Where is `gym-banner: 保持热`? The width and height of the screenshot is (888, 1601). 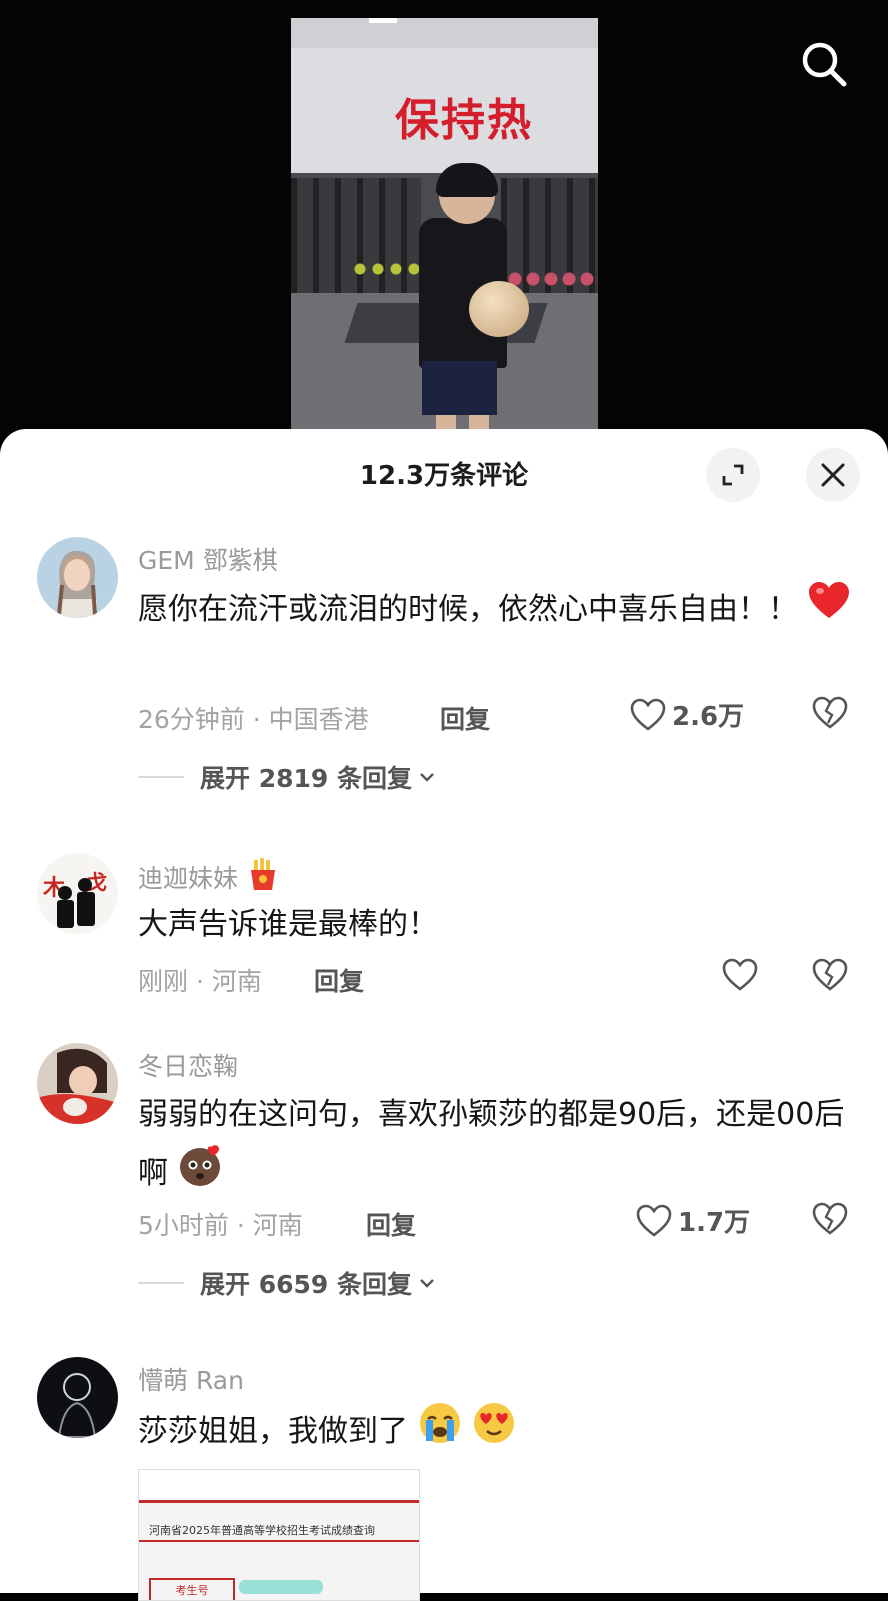 gym-banner: 保持热 is located at coordinates (444, 110).